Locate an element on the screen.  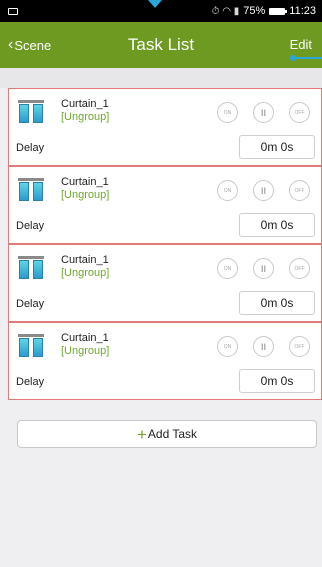
back-button: ‹ Scene is located at coordinates (29, 45).